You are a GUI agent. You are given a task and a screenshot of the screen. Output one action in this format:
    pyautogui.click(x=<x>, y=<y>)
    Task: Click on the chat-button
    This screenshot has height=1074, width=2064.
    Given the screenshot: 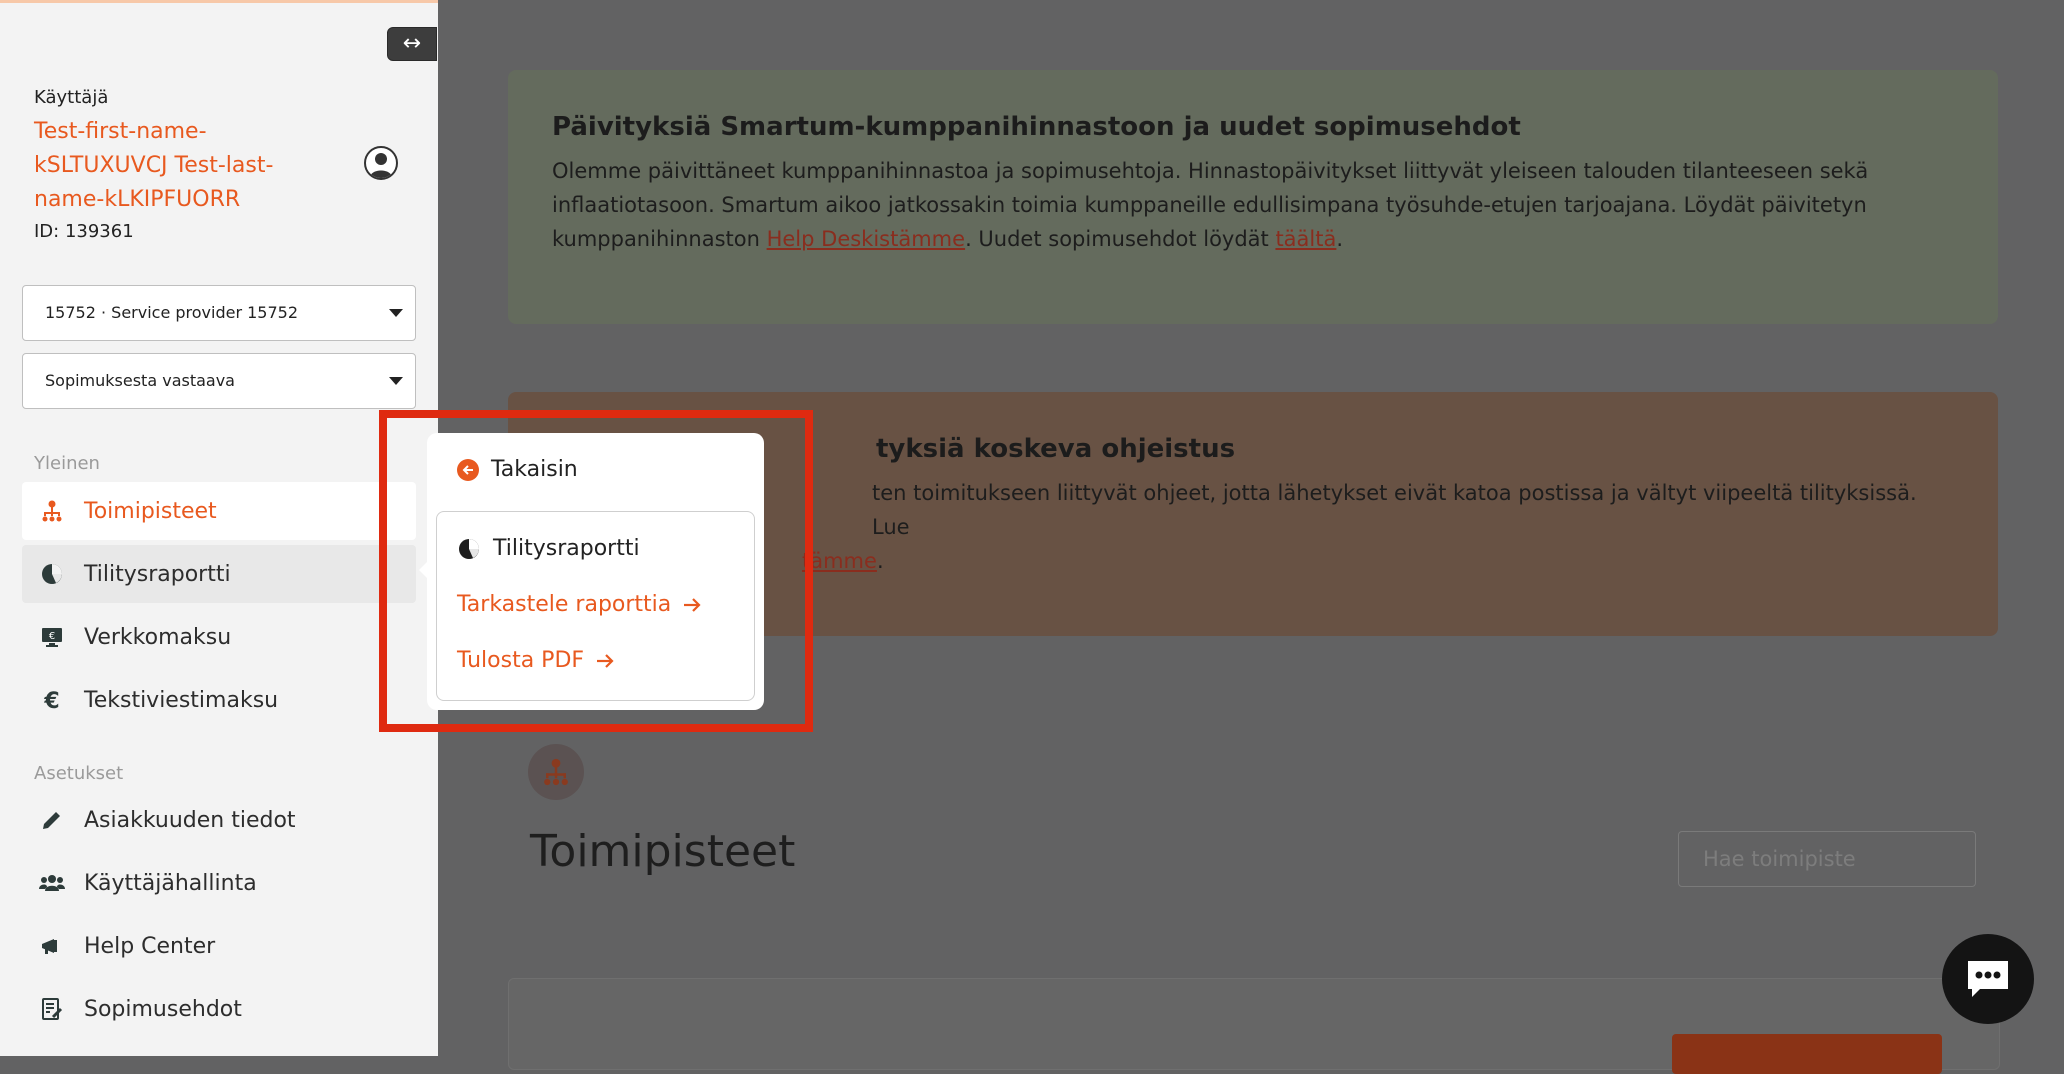 What is the action you would take?
    pyautogui.click(x=1988, y=979)
    